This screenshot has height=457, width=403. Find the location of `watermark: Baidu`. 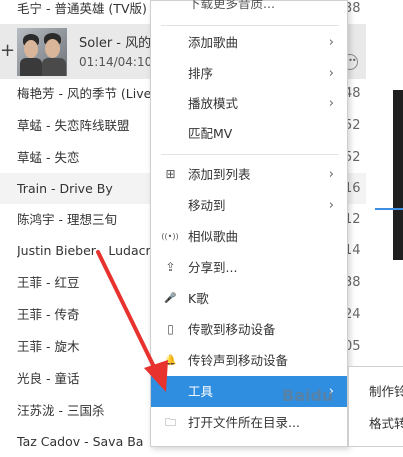

watermark: Baidu is located at coordinates (308, 395).